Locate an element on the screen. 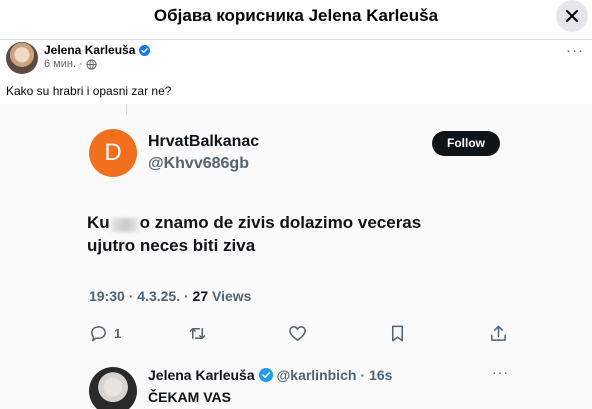 This screenshot has width=592, height=409. tweet-author-handle: @Khvv686gb is located at coordinates (198, 163).